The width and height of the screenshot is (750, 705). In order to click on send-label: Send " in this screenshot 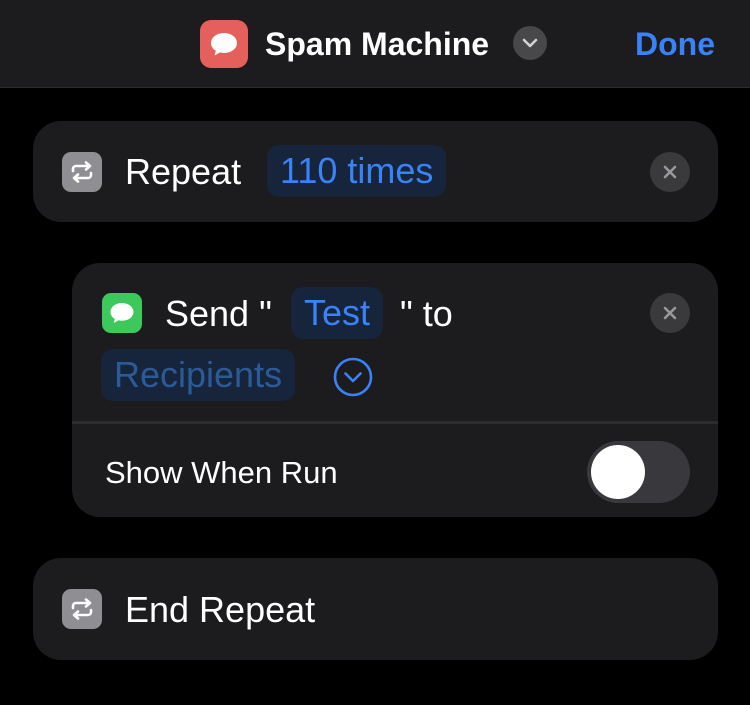, I will do `click(218, 313)`.